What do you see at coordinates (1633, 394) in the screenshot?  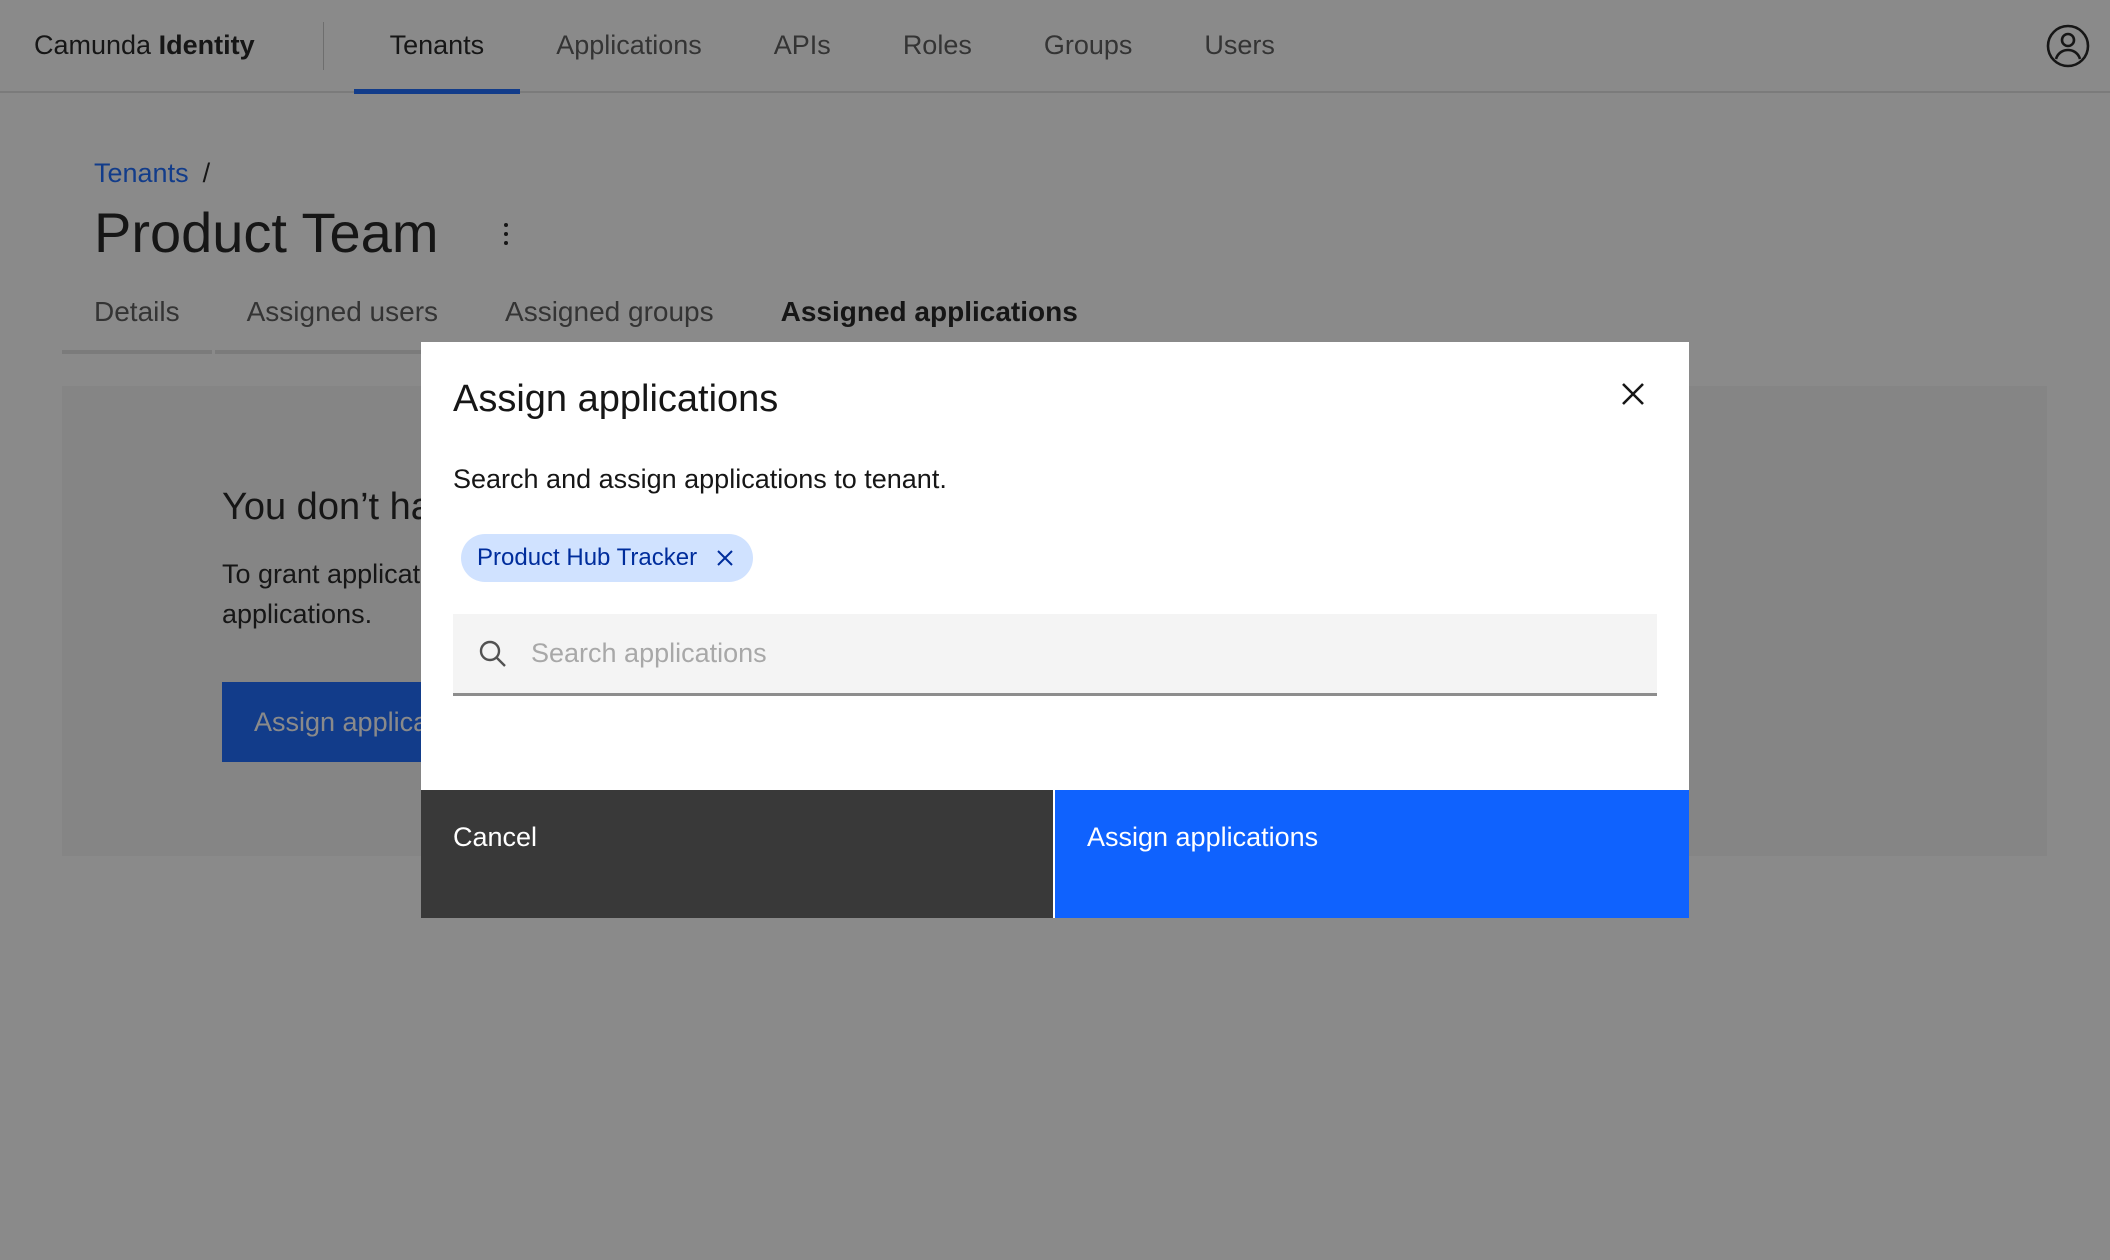 I see `close-icon` at bounding box center [1633, 394].